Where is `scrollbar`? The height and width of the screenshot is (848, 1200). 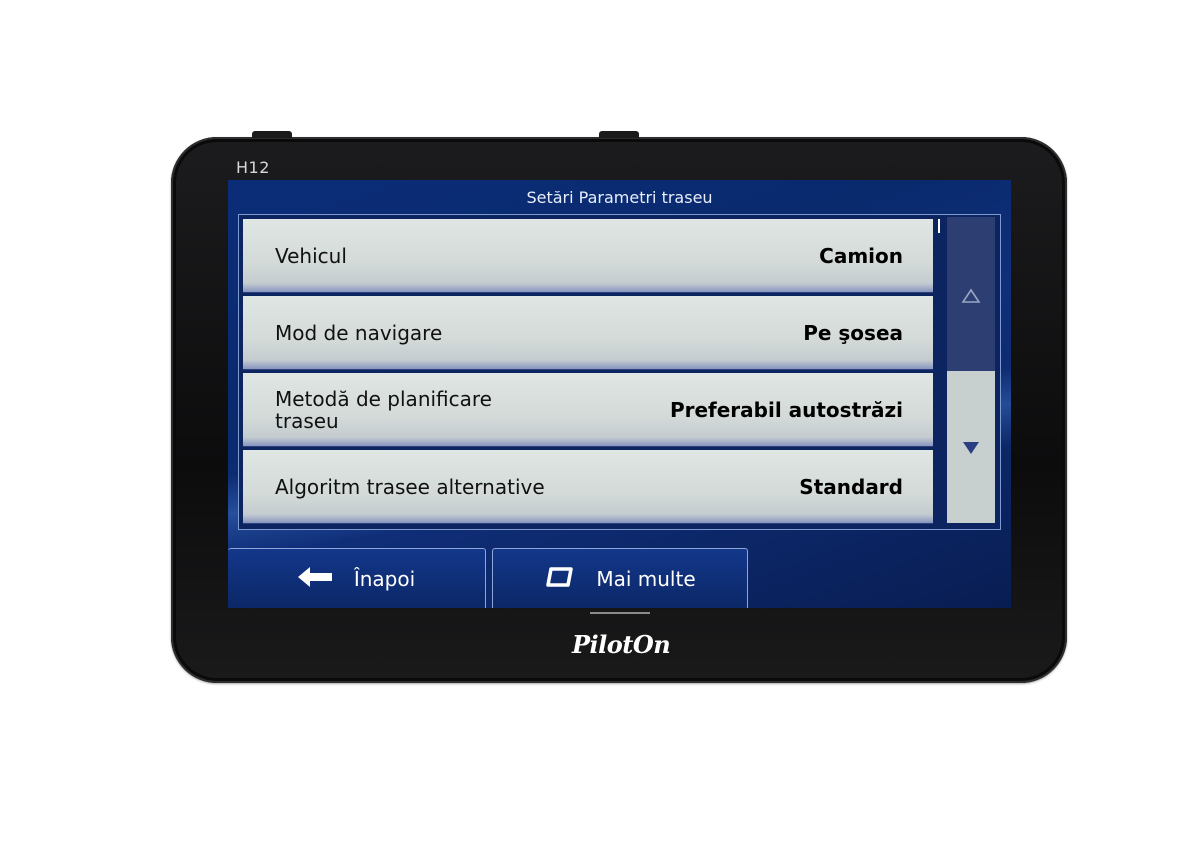 scrollbar is located at coordinates (971, 370).